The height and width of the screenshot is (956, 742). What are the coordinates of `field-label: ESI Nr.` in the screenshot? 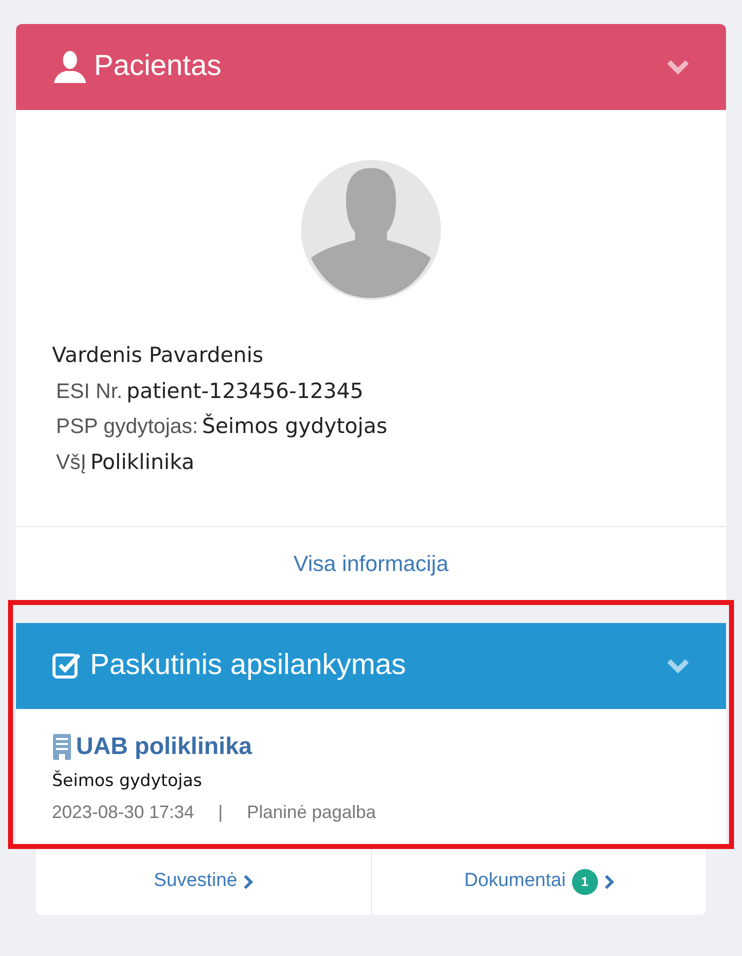 It's located at (89, 391).